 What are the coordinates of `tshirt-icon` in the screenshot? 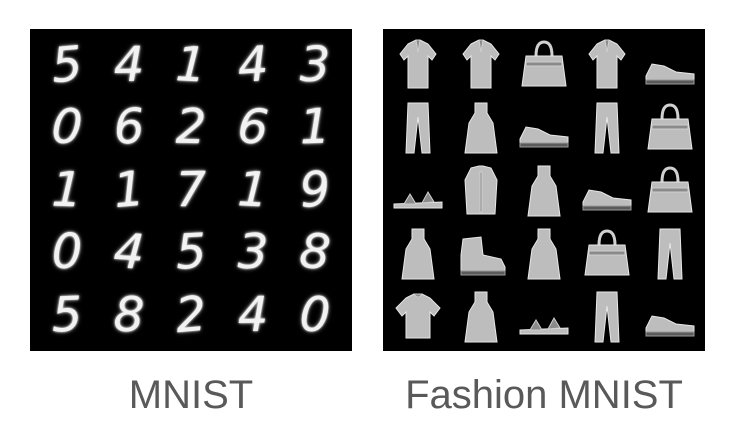 It's located at (418, 315).